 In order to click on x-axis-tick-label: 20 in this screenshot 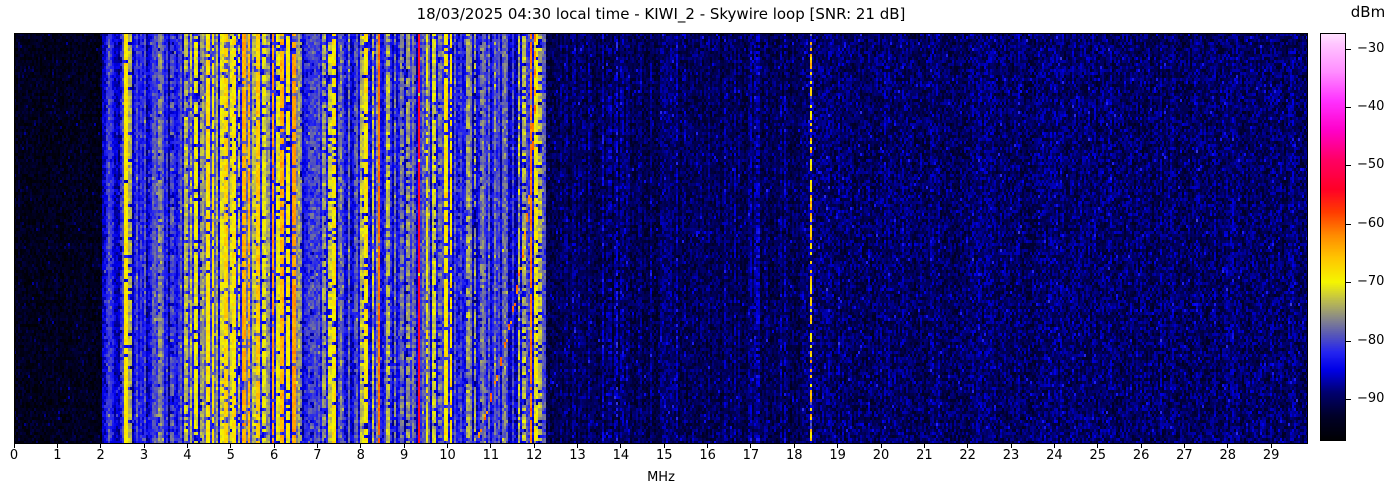, I will do `click(881, 455)`.